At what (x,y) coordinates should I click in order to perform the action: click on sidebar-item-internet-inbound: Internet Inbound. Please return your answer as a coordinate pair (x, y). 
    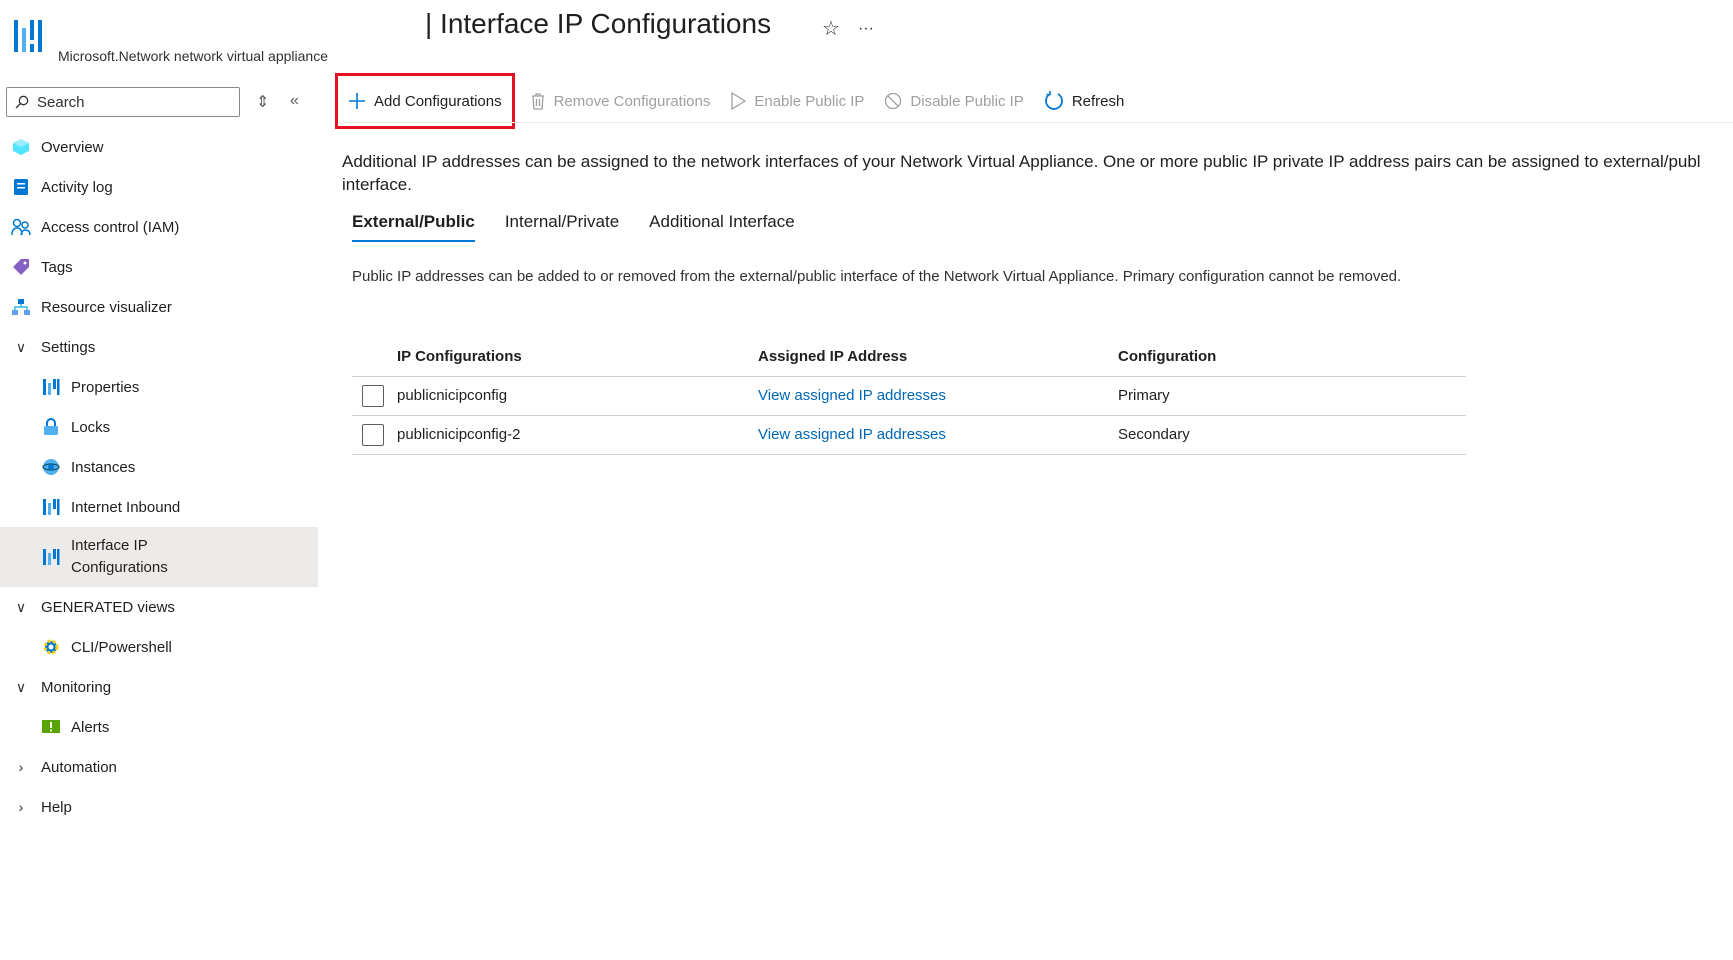
    Looking at the image, I should click on (159, 507).